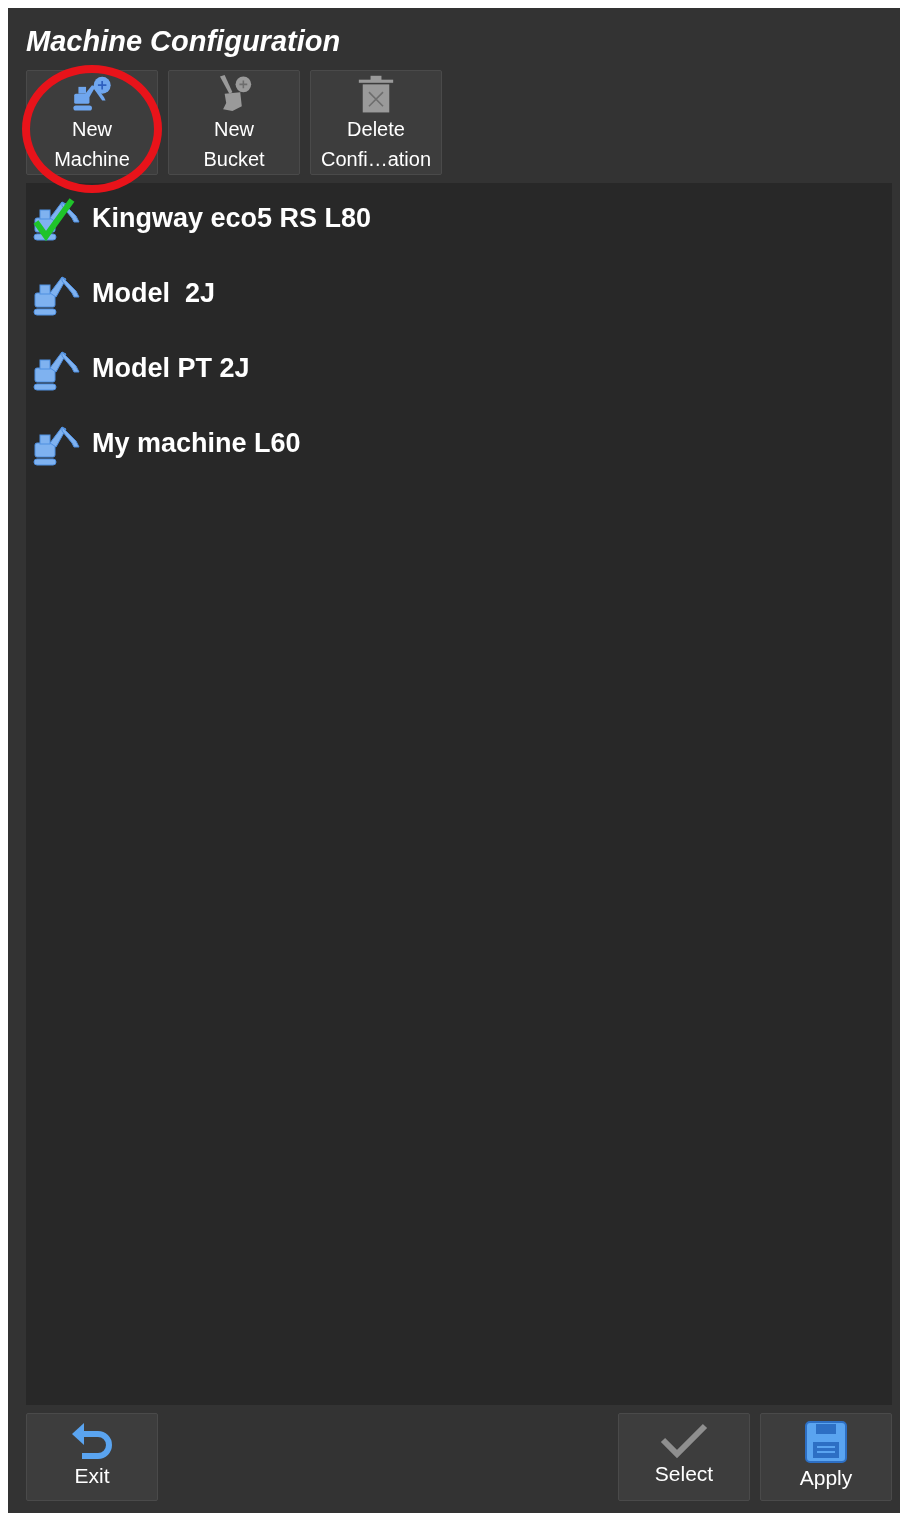  I want to click on select-button: Select, so click(684, 1457).